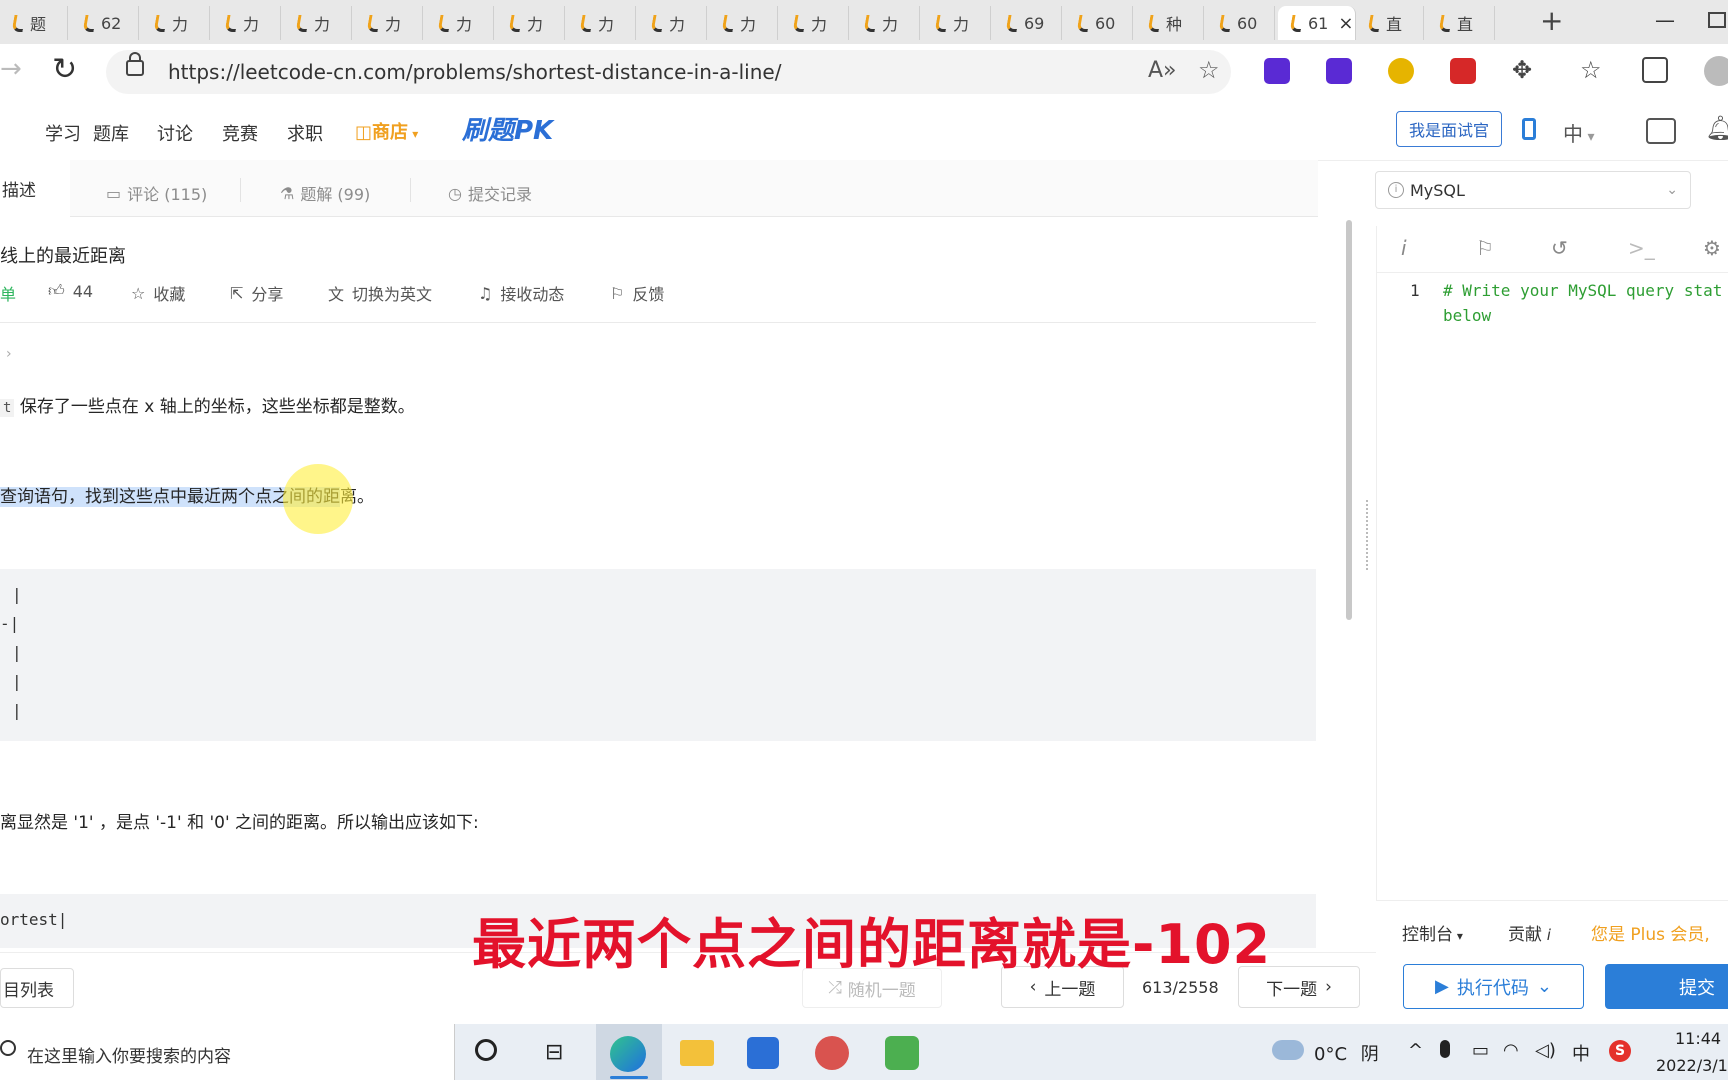  Describe the element at coordinates (1533, 190) in the screenshot. I see `language-select: i MySQL ⌄` at that location.